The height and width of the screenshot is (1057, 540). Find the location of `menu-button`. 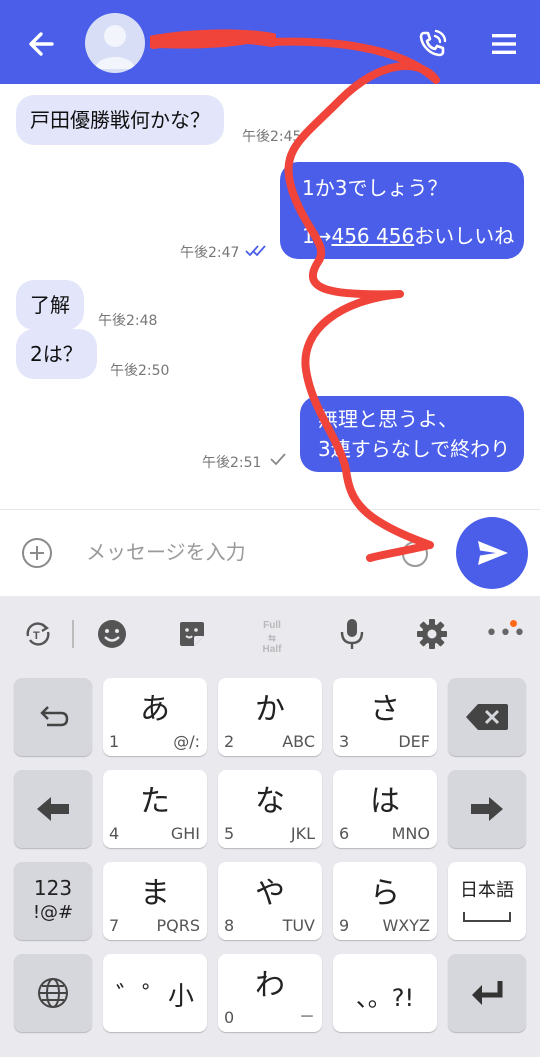

menu-button is located at coordinates (504, 44).